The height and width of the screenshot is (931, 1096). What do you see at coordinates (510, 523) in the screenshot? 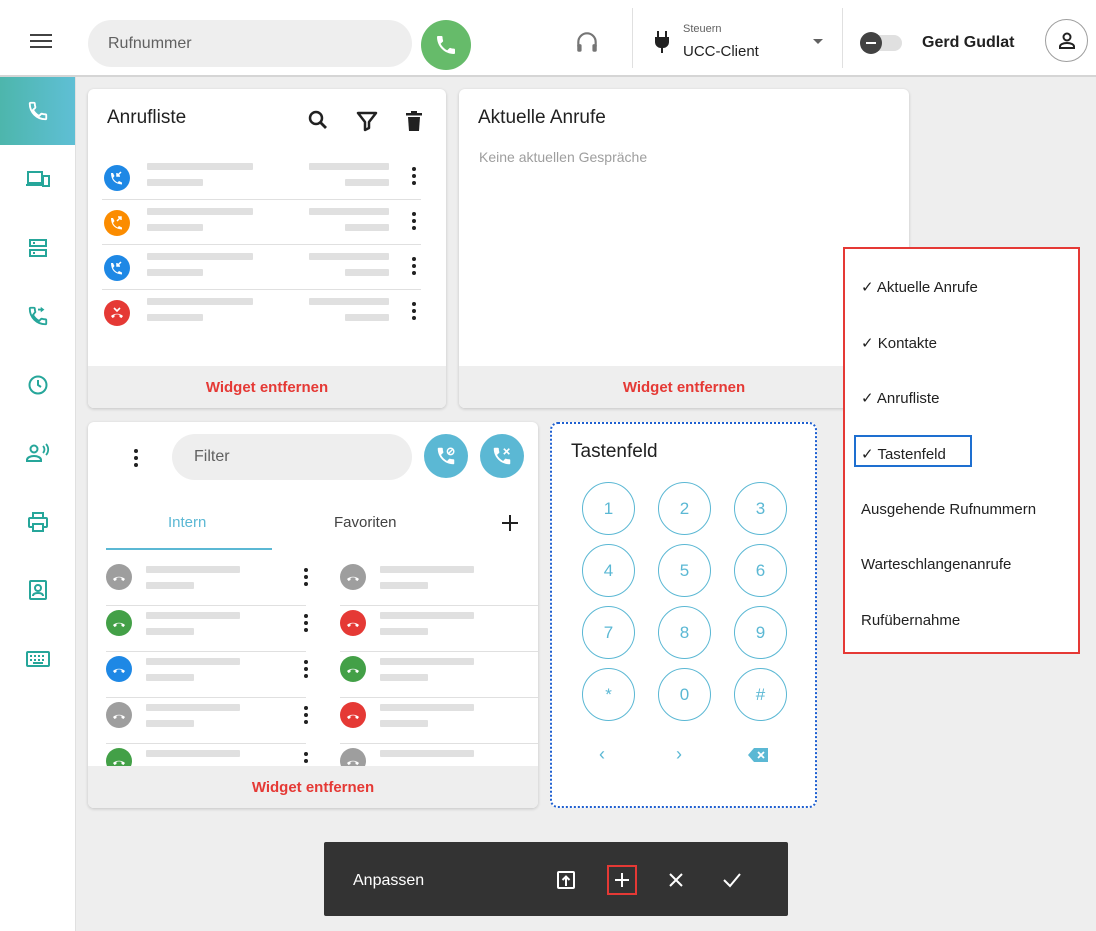
I see `add-icon` at bounding box center [510, 523].